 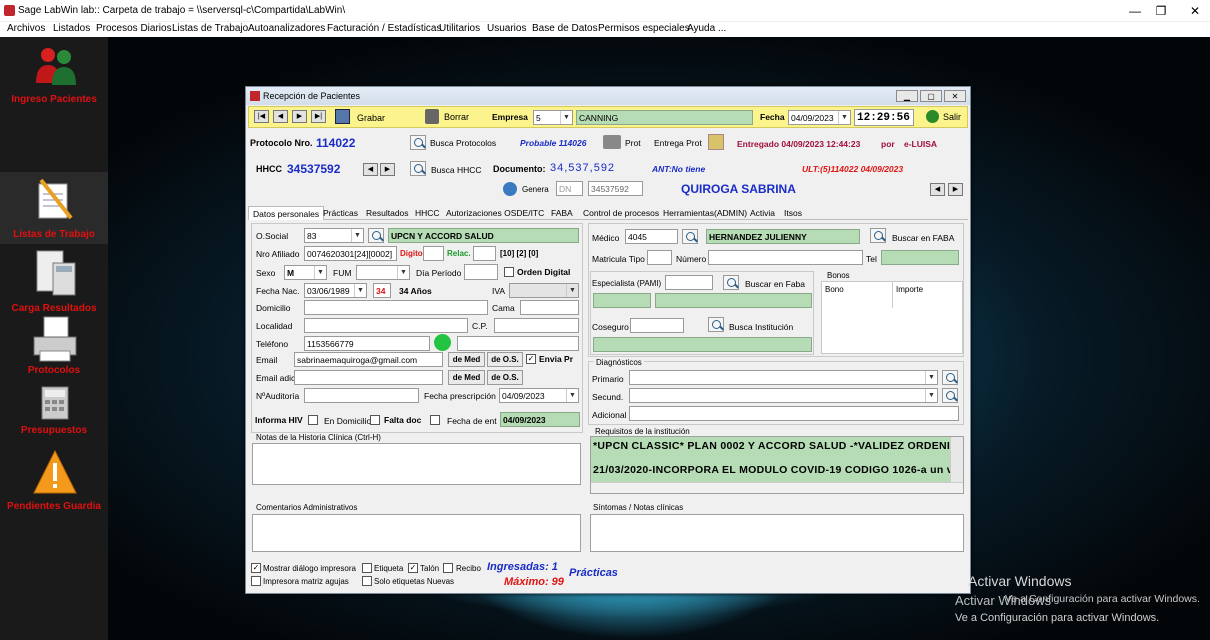 What do you see at coordinates (775, 284) in the screenshot?
I see `buscar-faba2-button: Buscar en Faba` at bounding box center [775, 284].